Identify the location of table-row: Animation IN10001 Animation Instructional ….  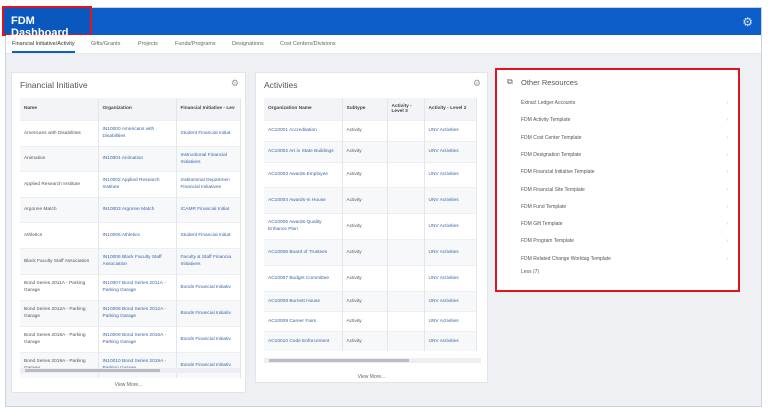
(130, 158).